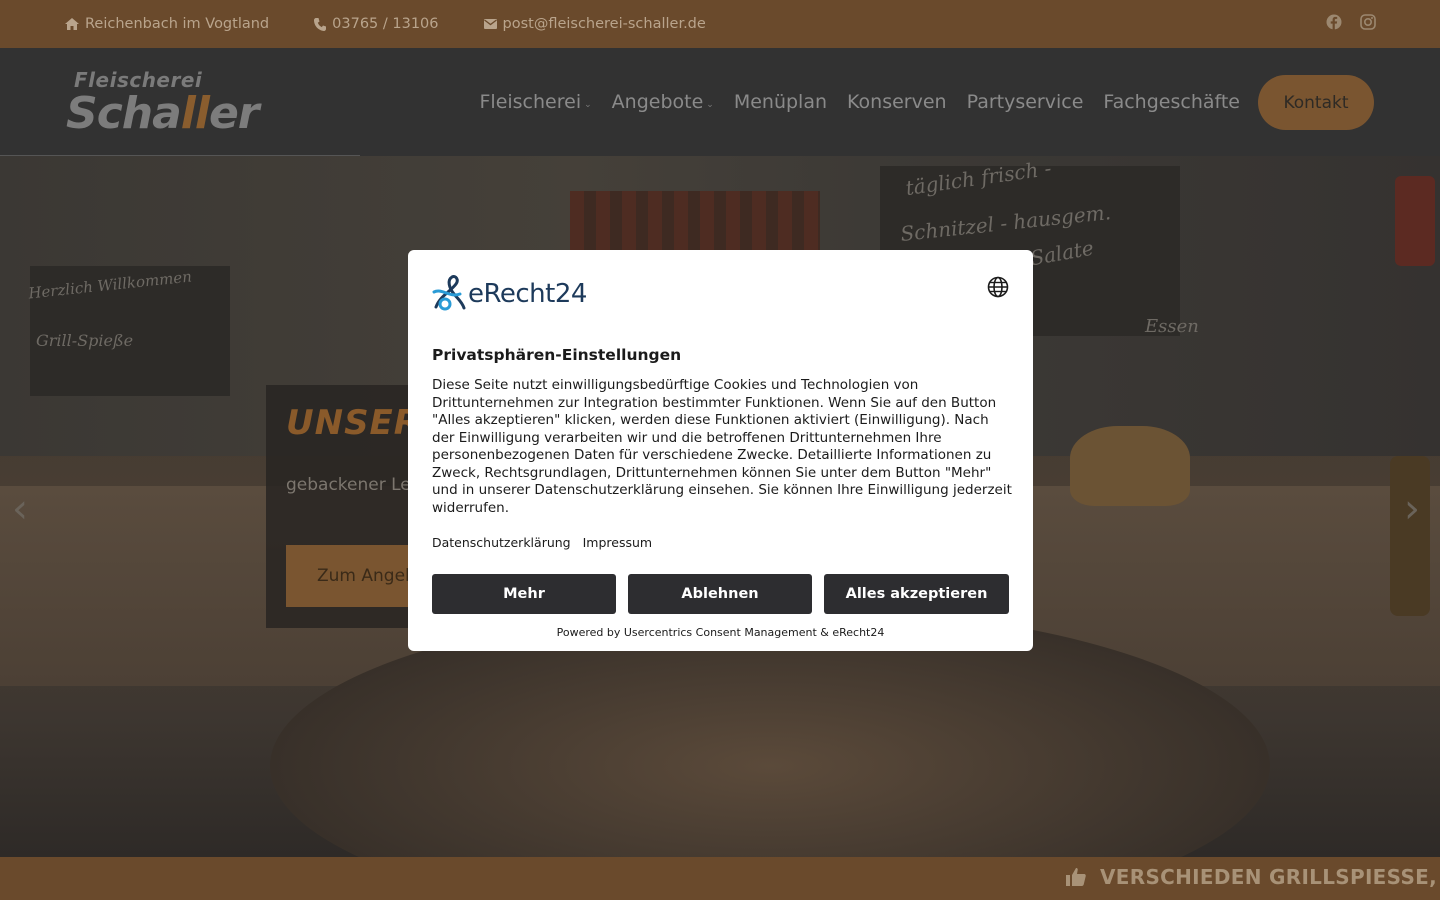  I want to click on language-globe-icon, so click(998, 287).